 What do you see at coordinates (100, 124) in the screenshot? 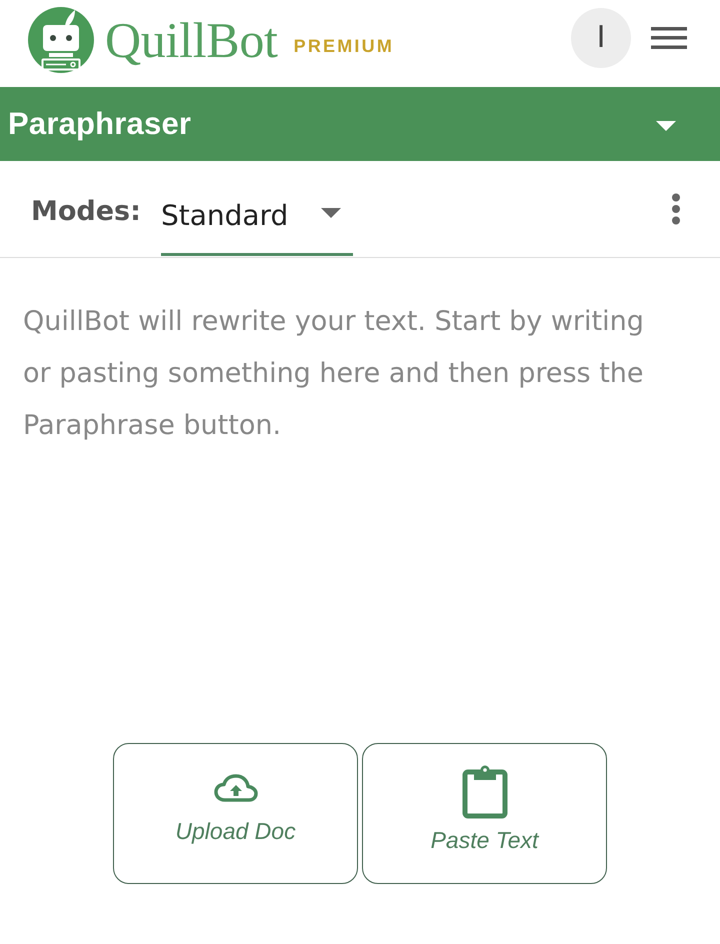
I see `tool-title: Paraphraser` at bounding box center [100, 124].